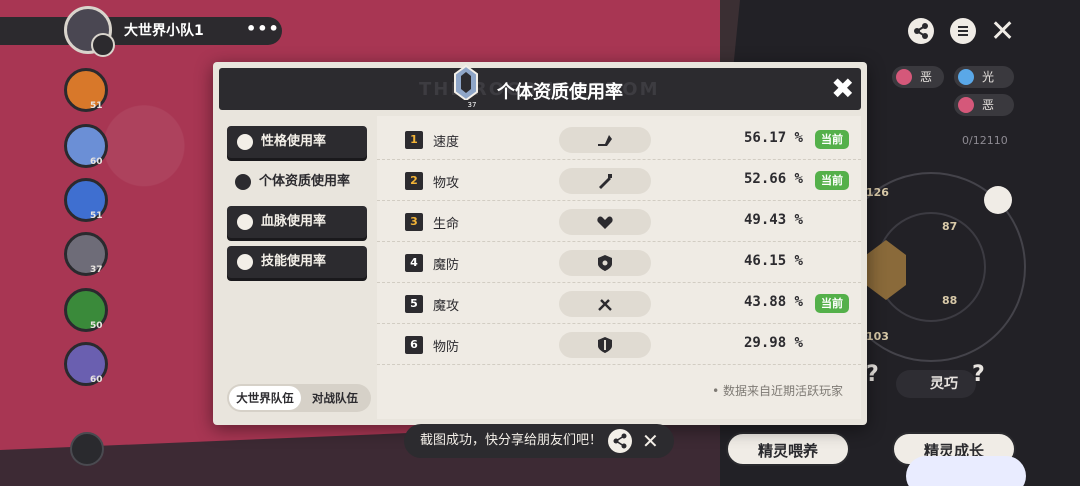 Image resolution: width=1080 pixels, height=486 pixels. I want to click on attribute-chip-evil-2: 恶, so click(984, 105).